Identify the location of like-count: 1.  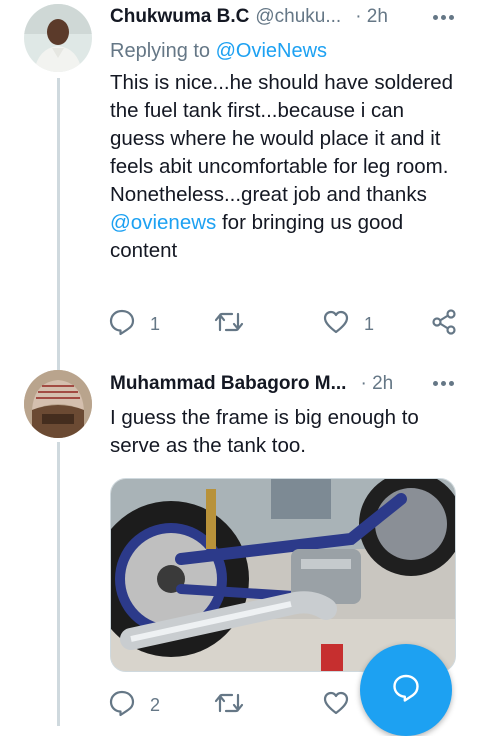
(369, 323).